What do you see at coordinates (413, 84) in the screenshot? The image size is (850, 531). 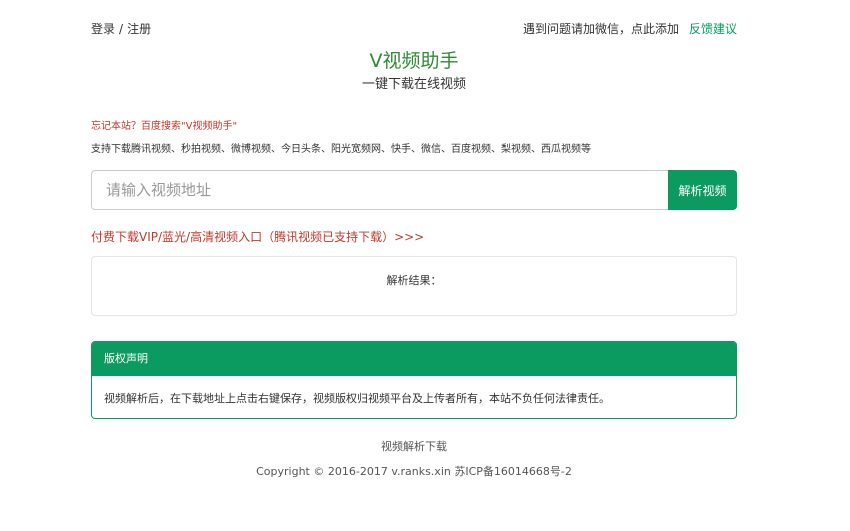 I see `site-subtitle: 一键下载在线视频` at bounding box center [413, 84].